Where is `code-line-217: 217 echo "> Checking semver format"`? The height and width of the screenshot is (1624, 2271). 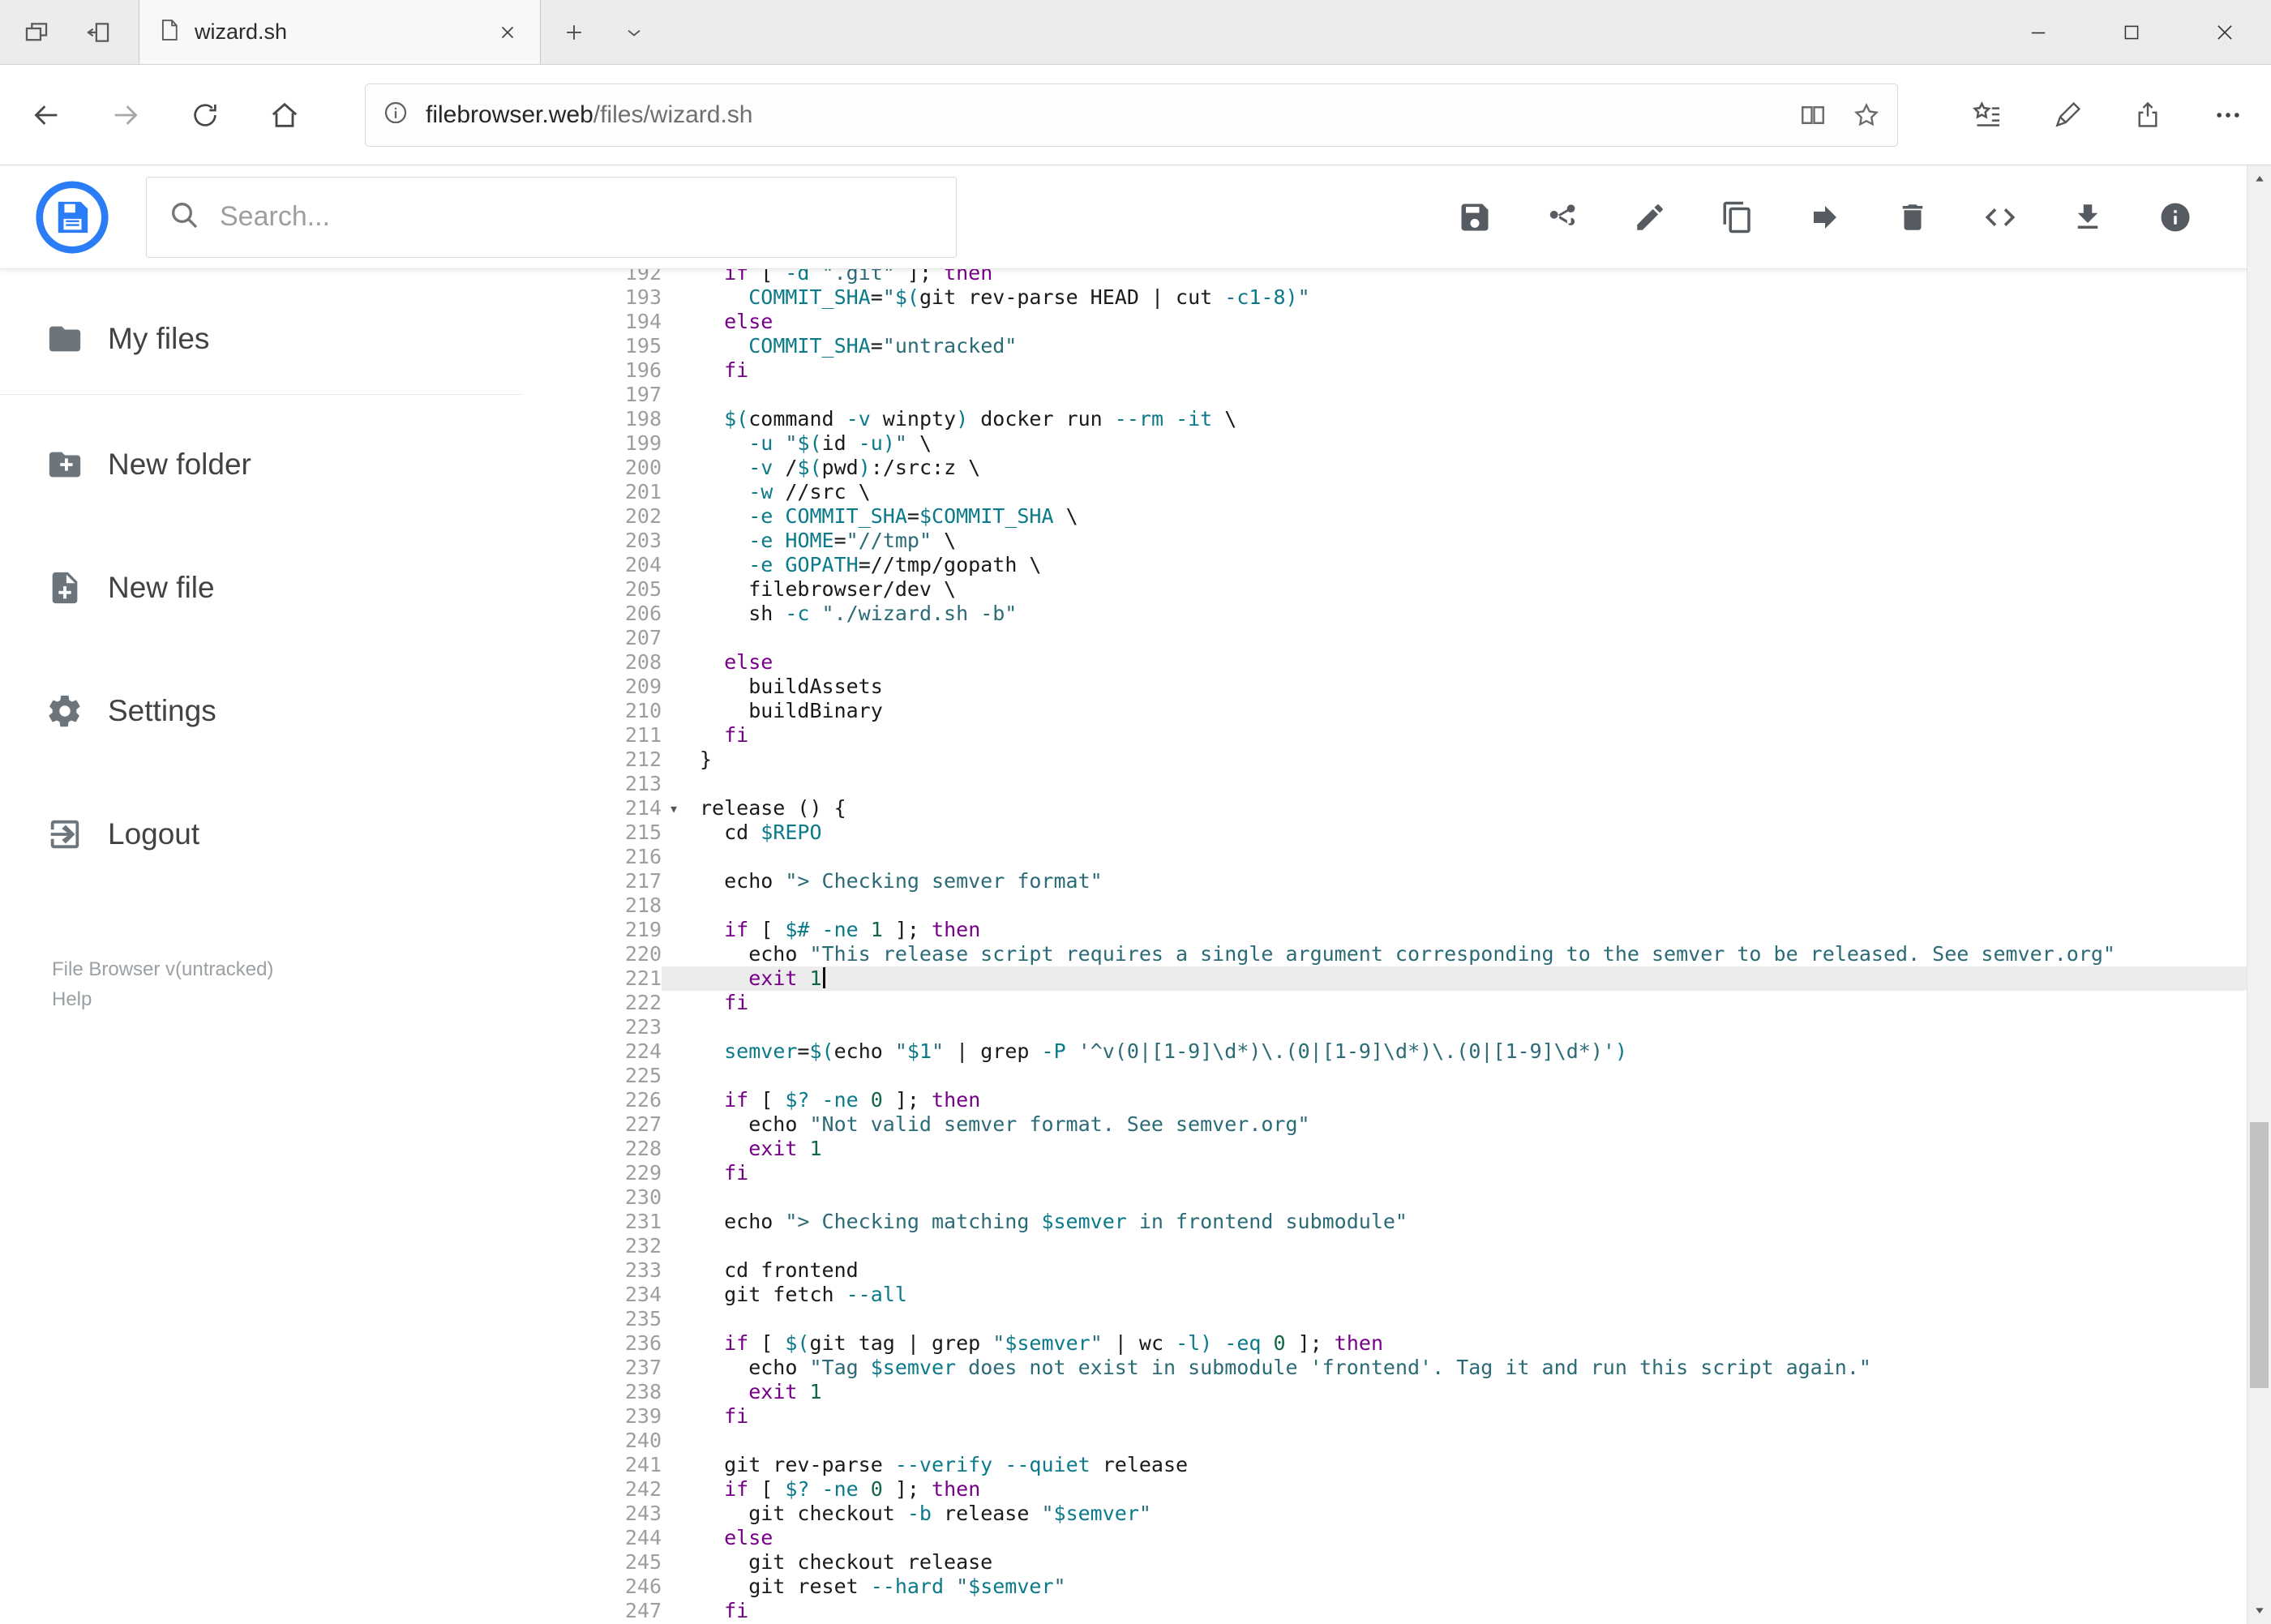 code-line-217: 217 echo "> Checking semver format" is located at coordinates (1396, 881).